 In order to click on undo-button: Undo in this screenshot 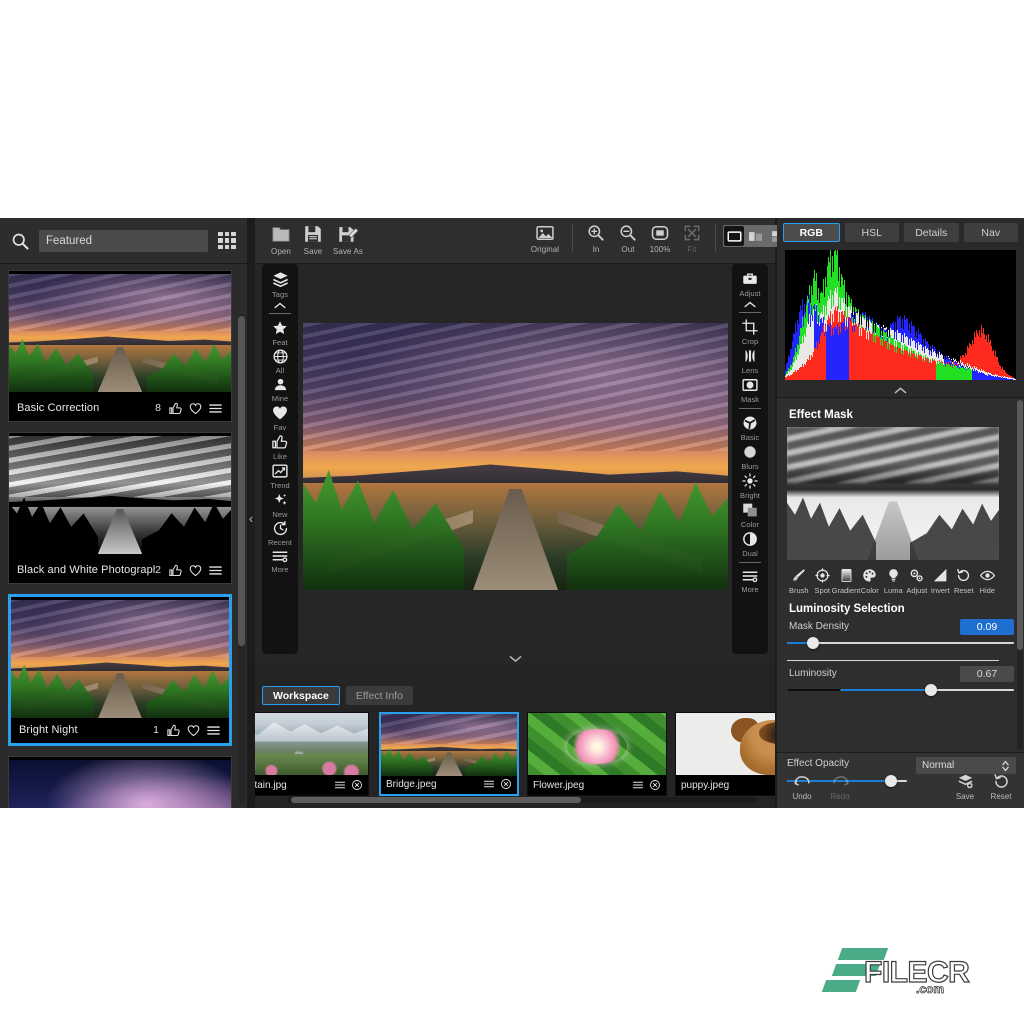, I will do `click(802, 786)`.